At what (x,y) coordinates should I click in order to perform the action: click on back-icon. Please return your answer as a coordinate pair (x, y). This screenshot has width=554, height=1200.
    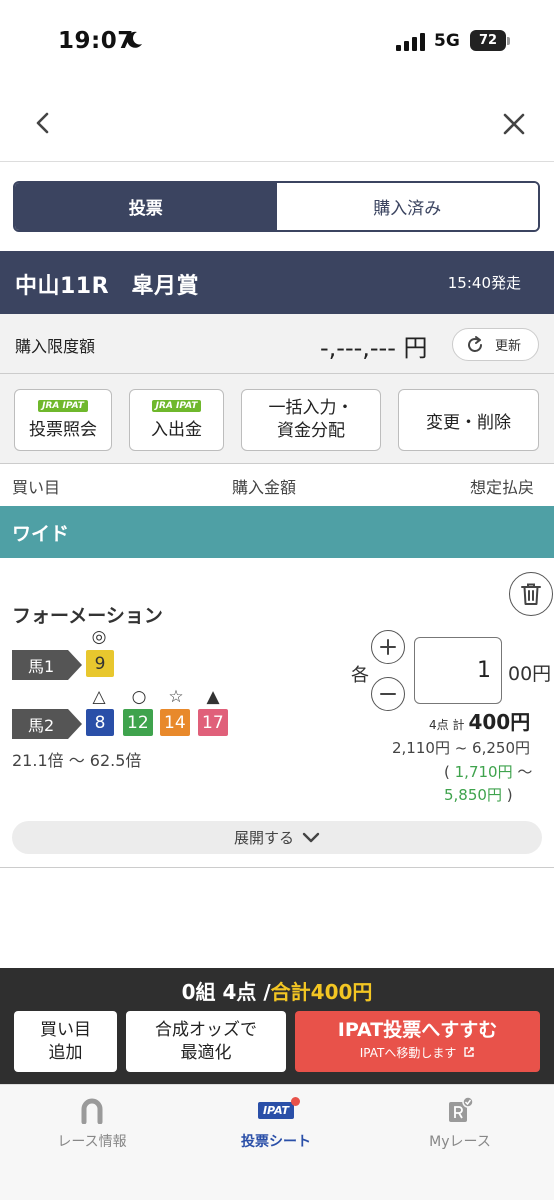
    Looking at the image, I should click on (43, 123).